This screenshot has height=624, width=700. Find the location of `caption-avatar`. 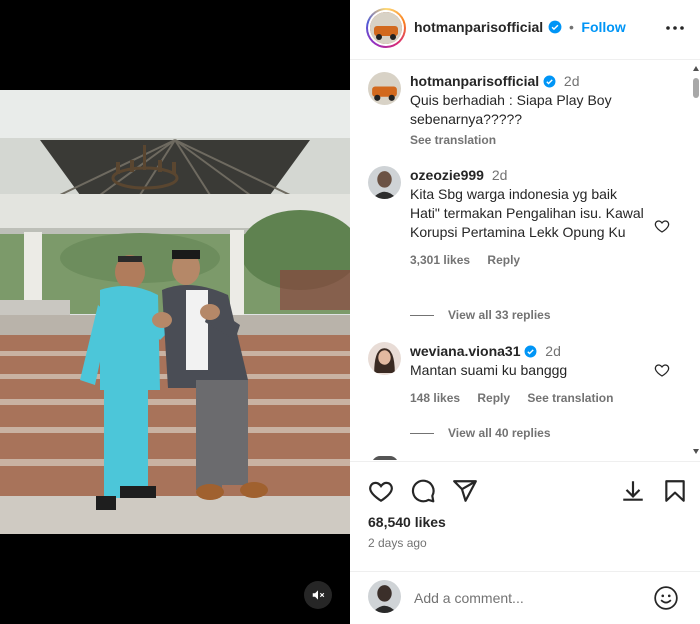

caption-avatar is located at coordinates (384, 88).